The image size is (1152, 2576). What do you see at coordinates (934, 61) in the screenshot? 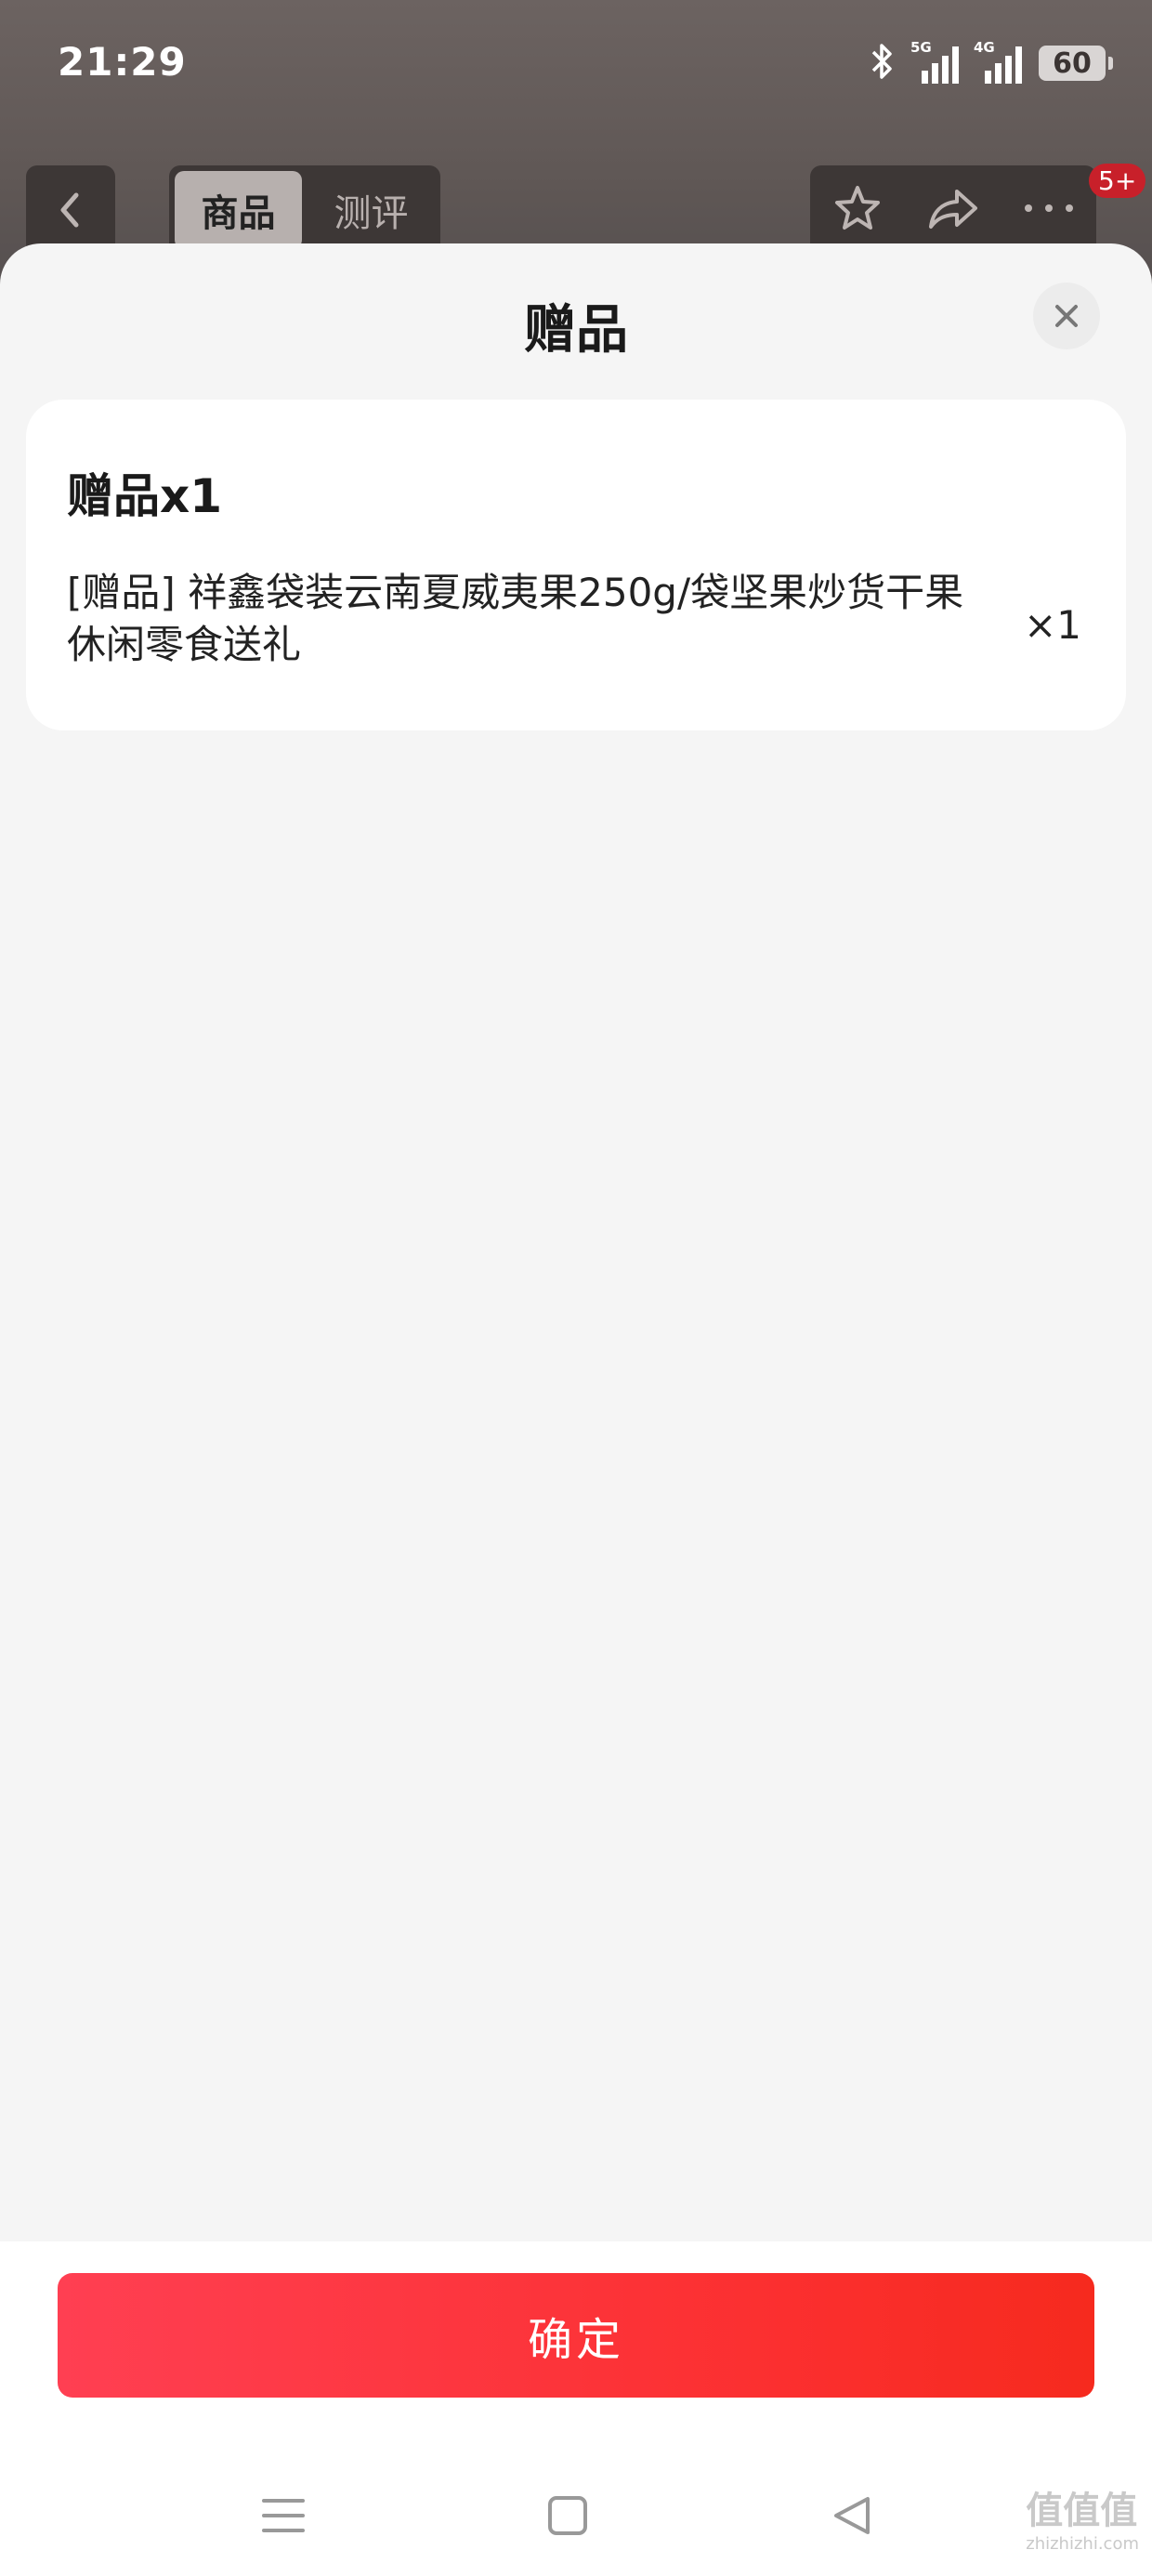
I see `signal-5g-icon: 5G` at bounding box center [934, 61].